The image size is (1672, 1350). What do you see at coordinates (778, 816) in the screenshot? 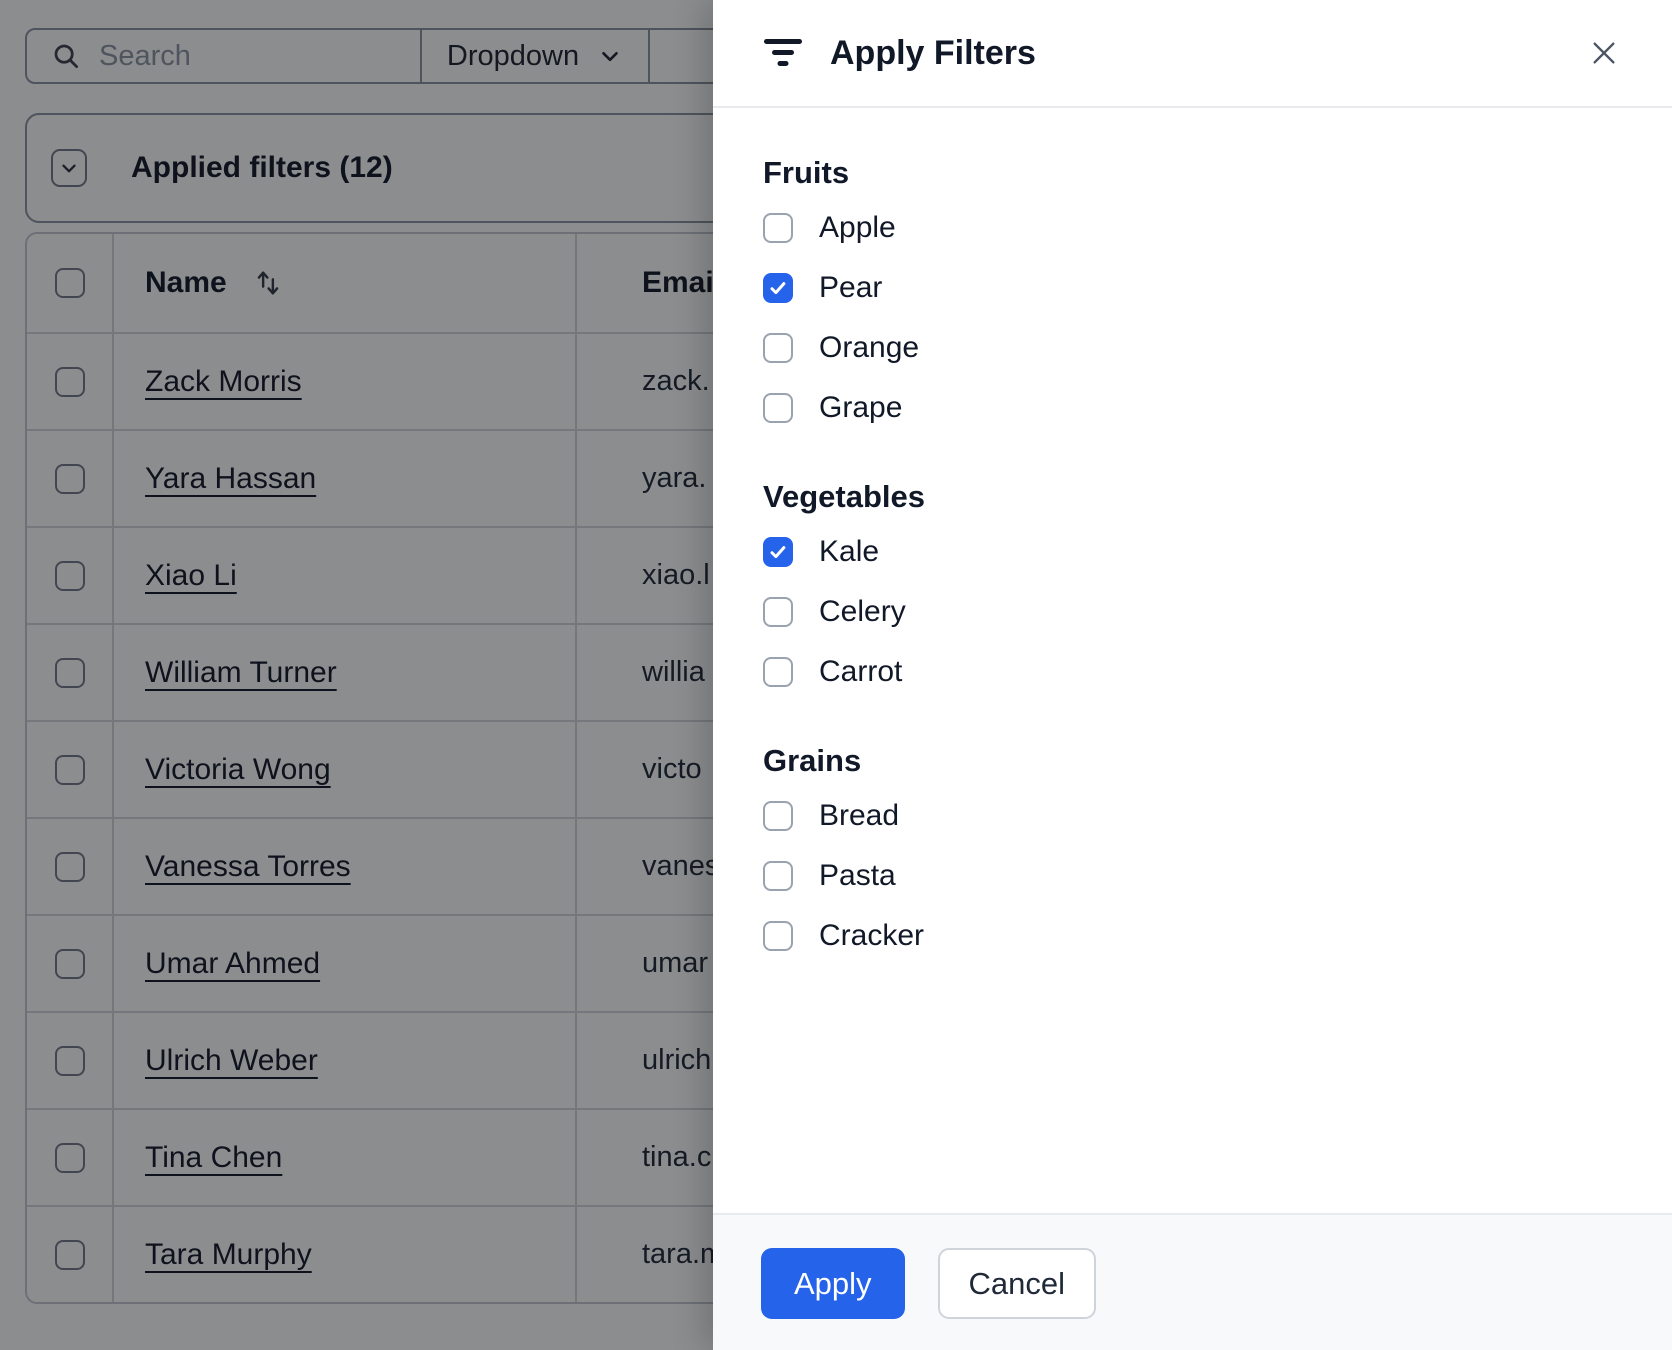
I see `checkbox-bread` at bounding box center [778, 816].